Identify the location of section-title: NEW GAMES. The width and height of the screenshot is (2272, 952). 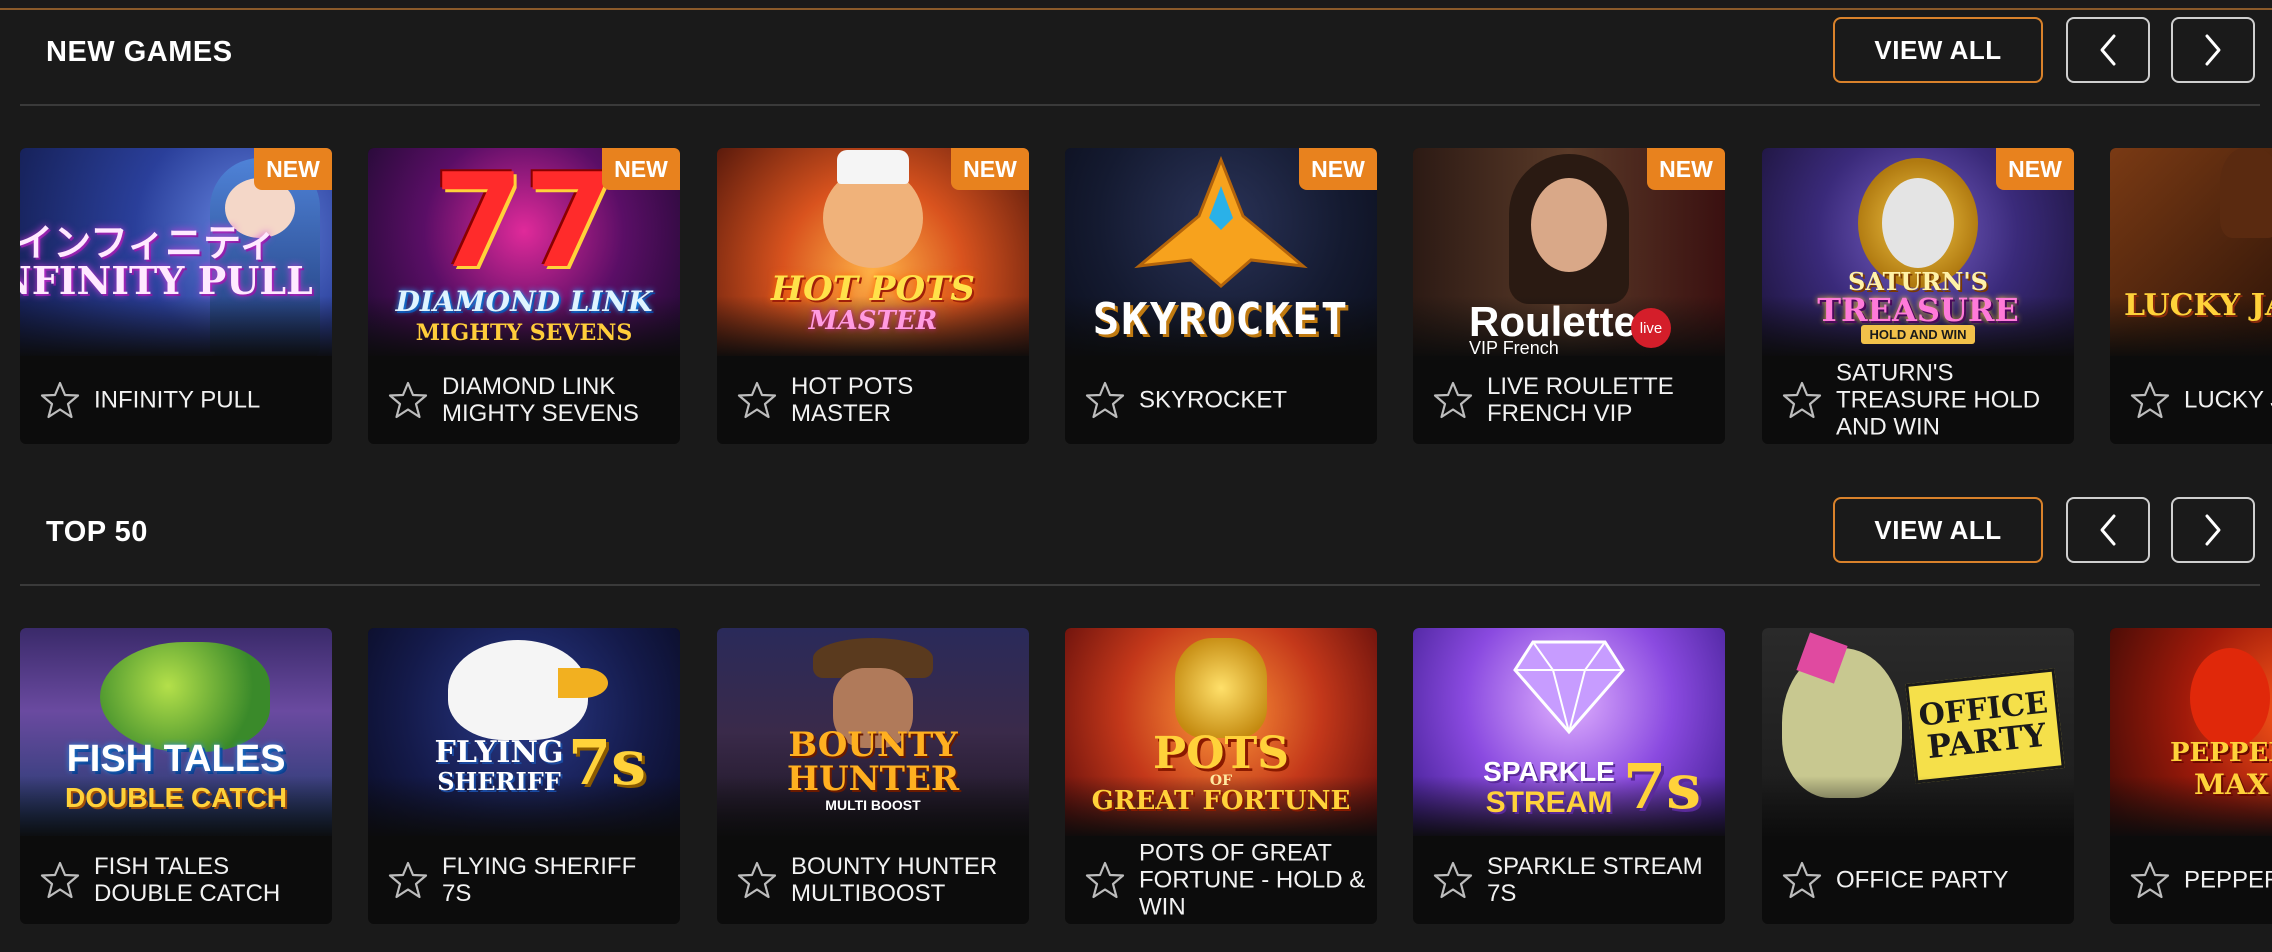
(139, 52).